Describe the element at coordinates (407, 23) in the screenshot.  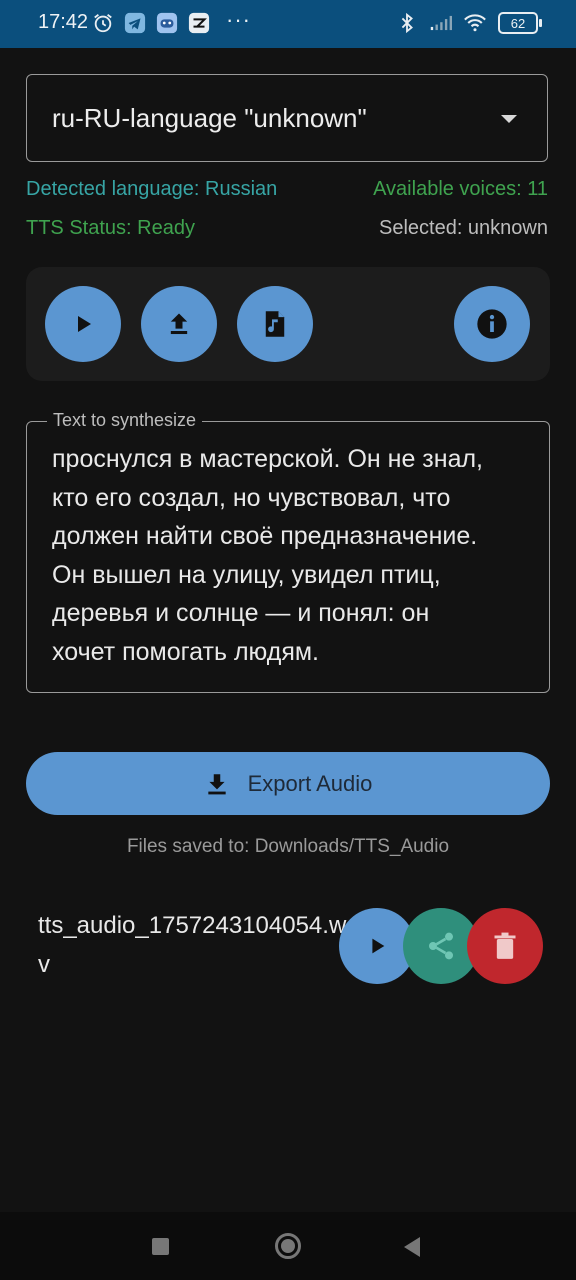
I see `bluetooth-icon` at that location.